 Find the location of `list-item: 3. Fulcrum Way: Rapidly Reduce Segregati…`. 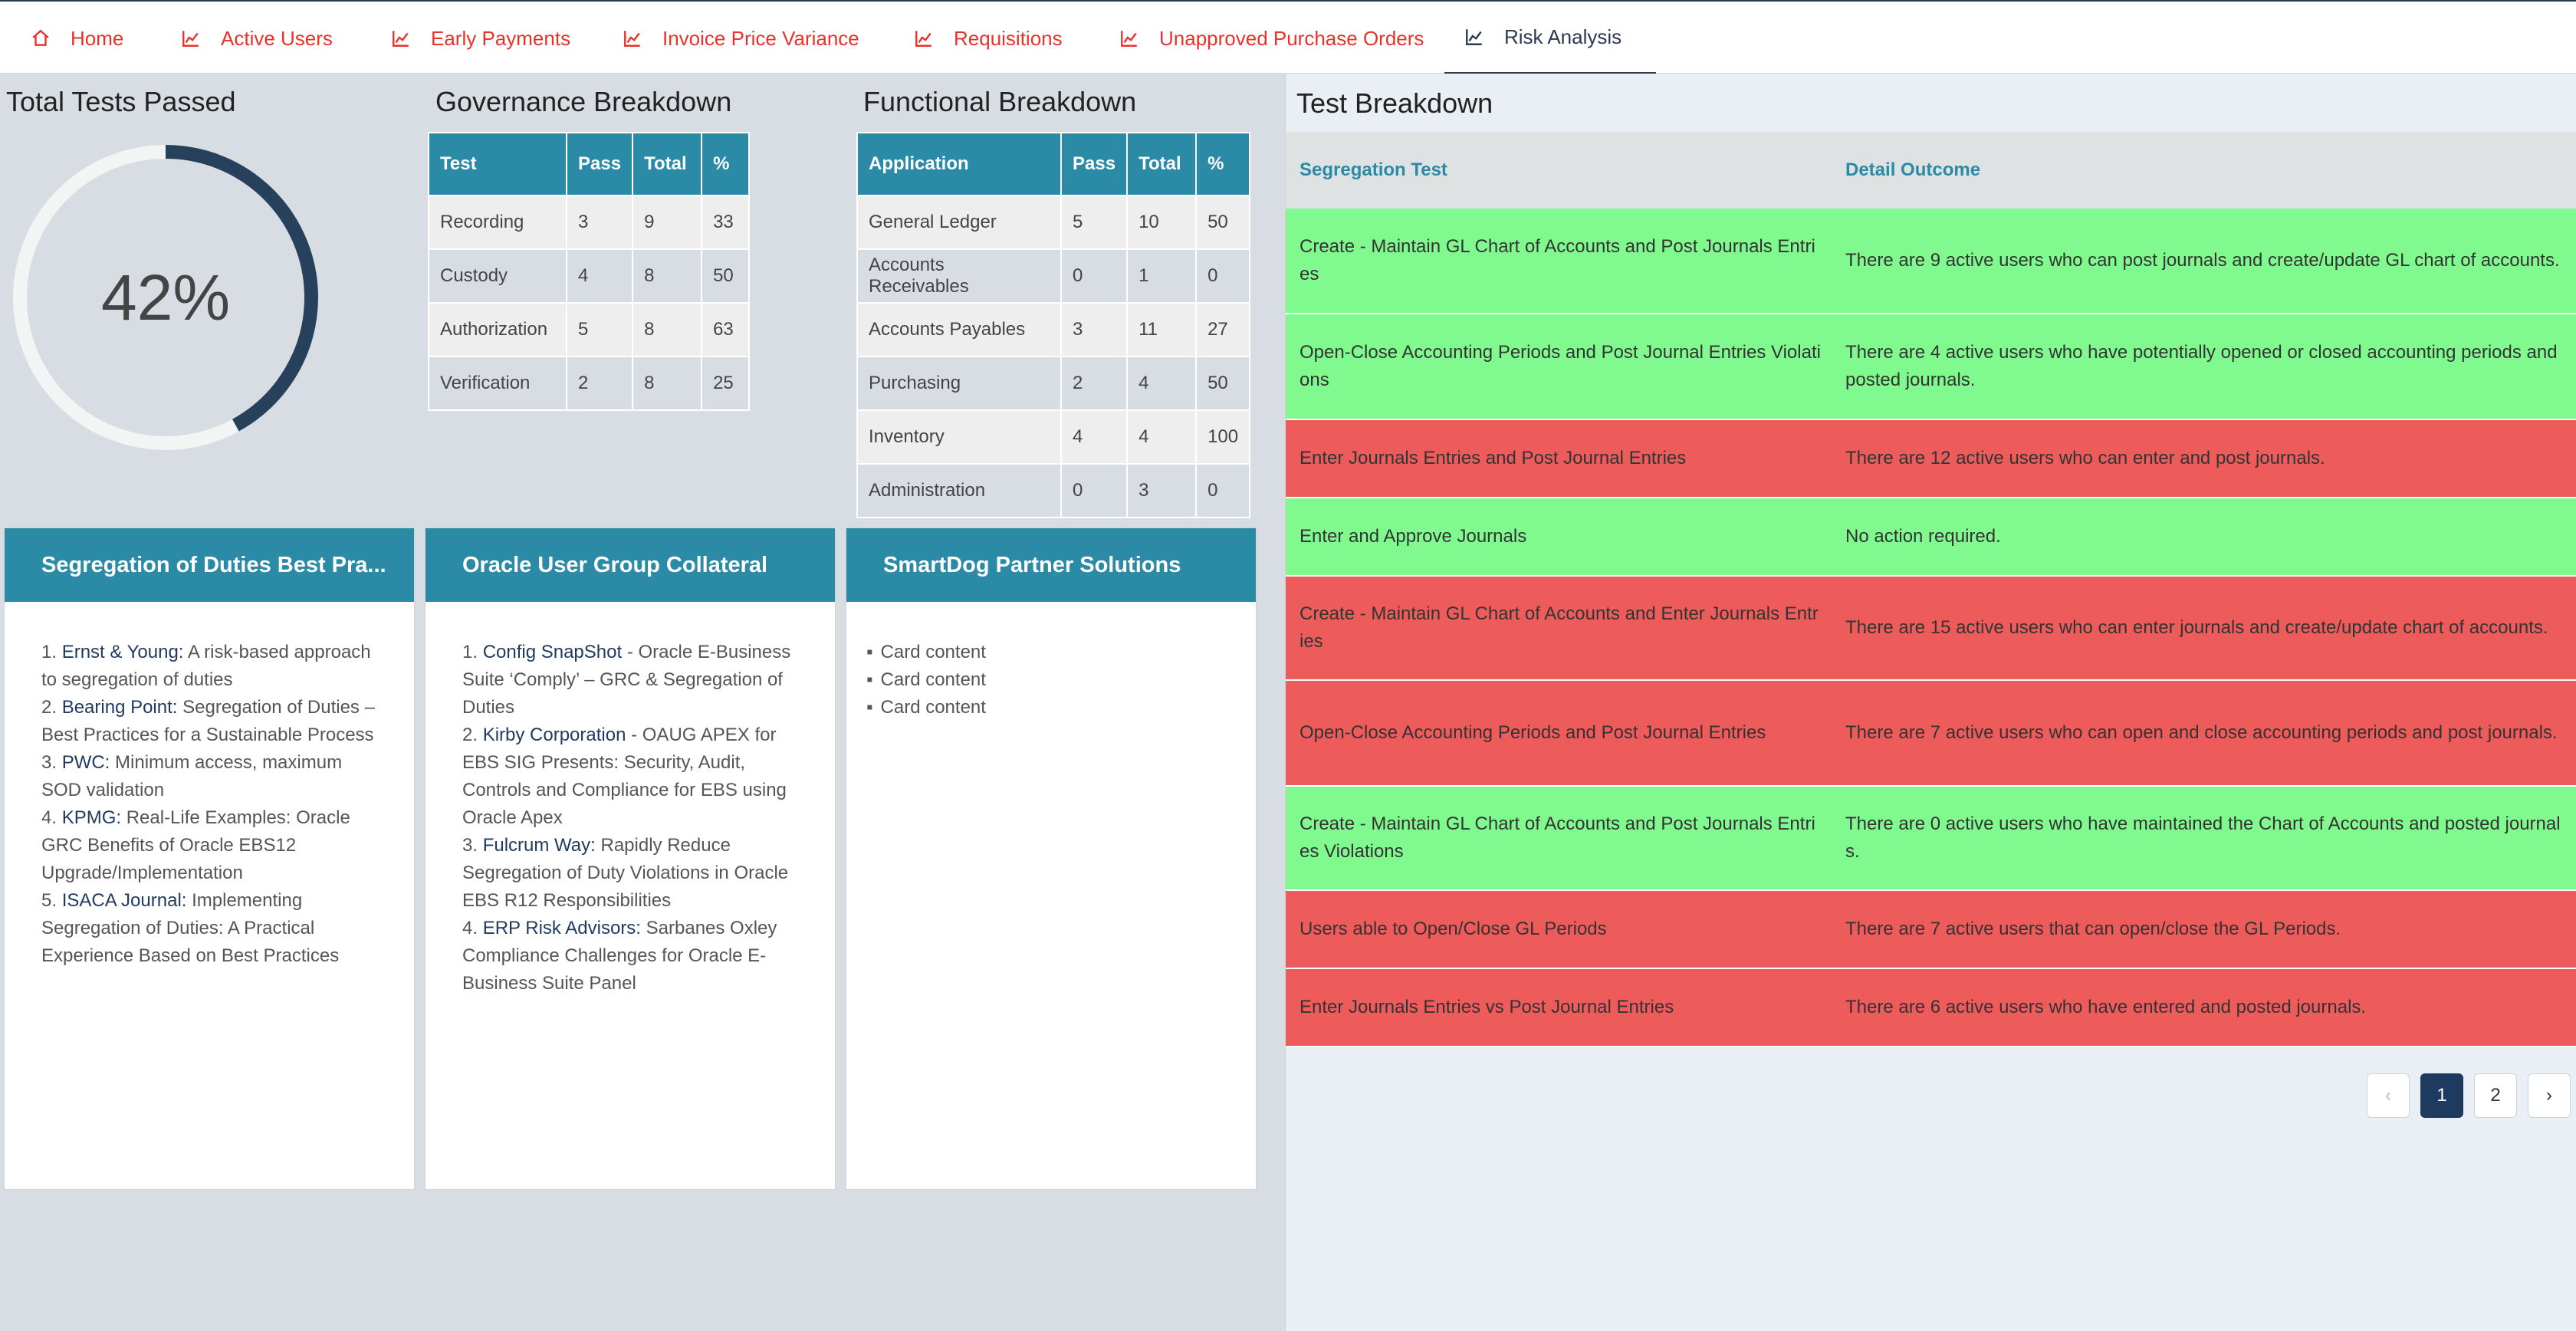

list-item: 3. Fulcrum Way: Rapidly Reduce Segregati… is located at coordinates (633, 873).